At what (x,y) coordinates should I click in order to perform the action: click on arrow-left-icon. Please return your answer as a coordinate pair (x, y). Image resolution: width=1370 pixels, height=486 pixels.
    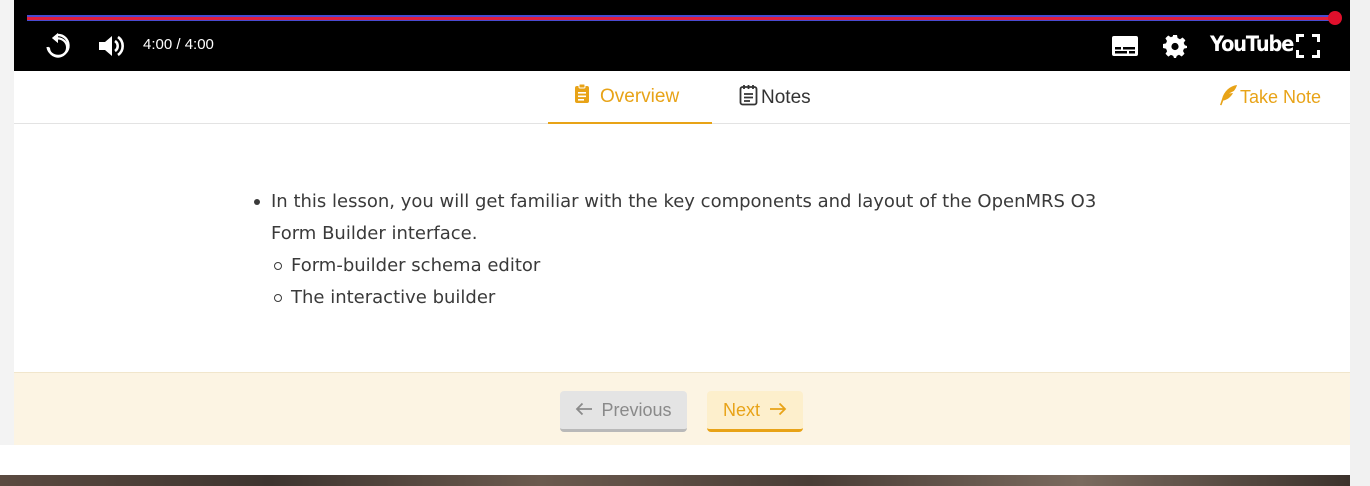
    Looking at the image, I should click on (584, 410).